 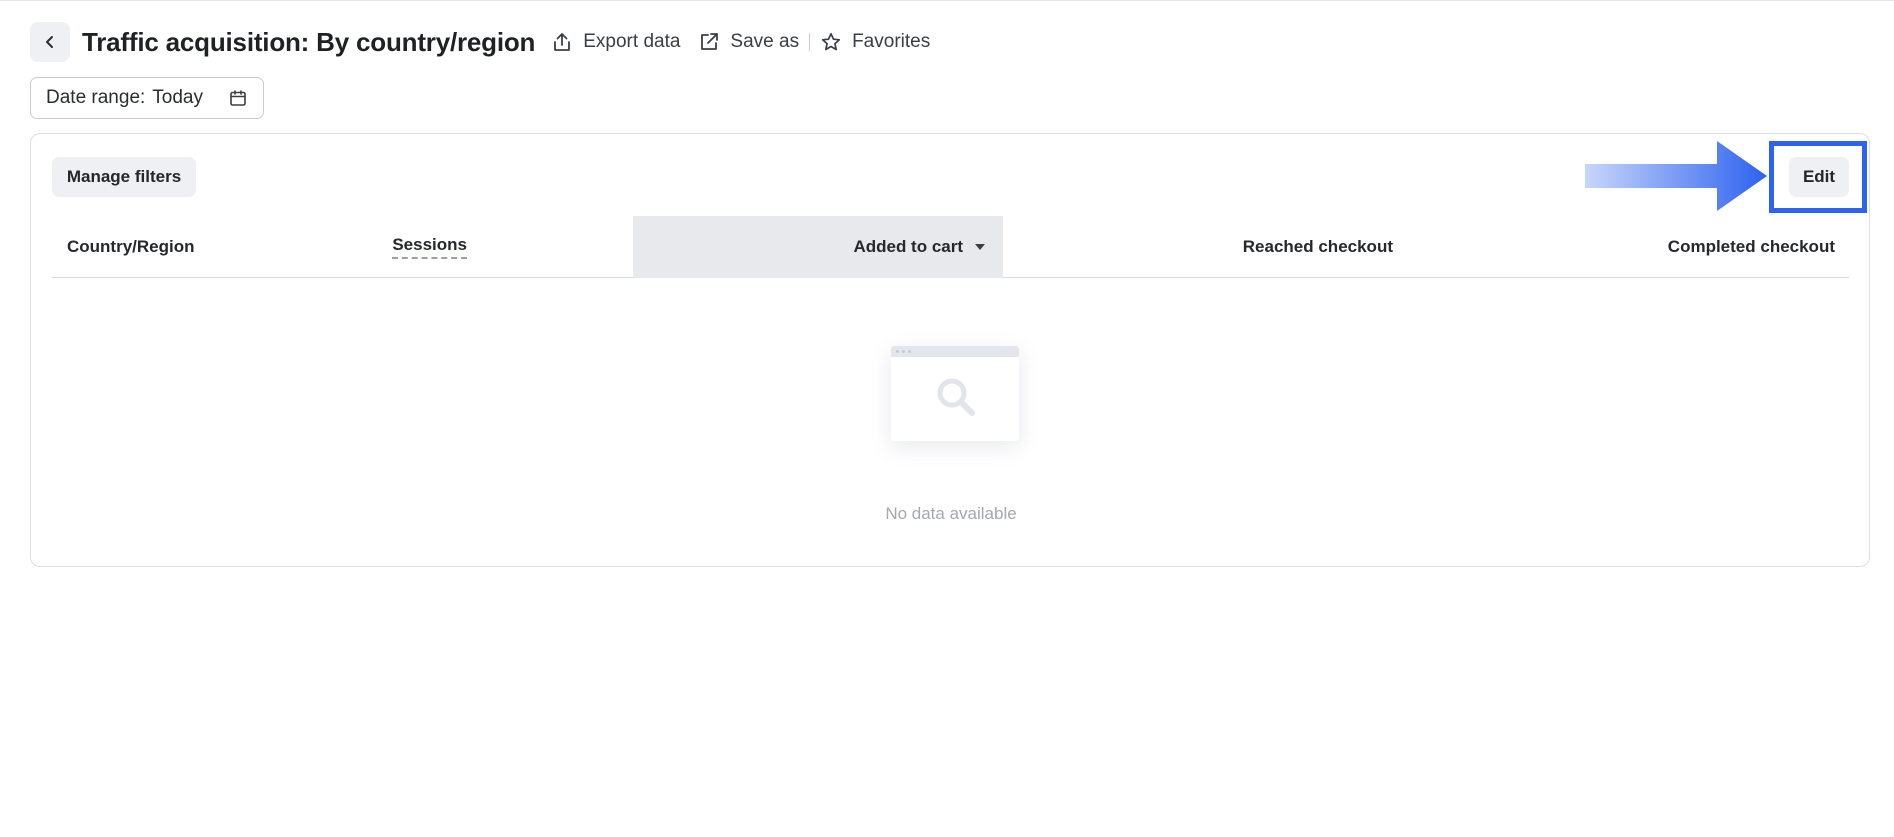 What do you see at coordinates (891, 41) in the screenshot?
I see `favorites-label: Favorites` at bounding box center [891, 41].